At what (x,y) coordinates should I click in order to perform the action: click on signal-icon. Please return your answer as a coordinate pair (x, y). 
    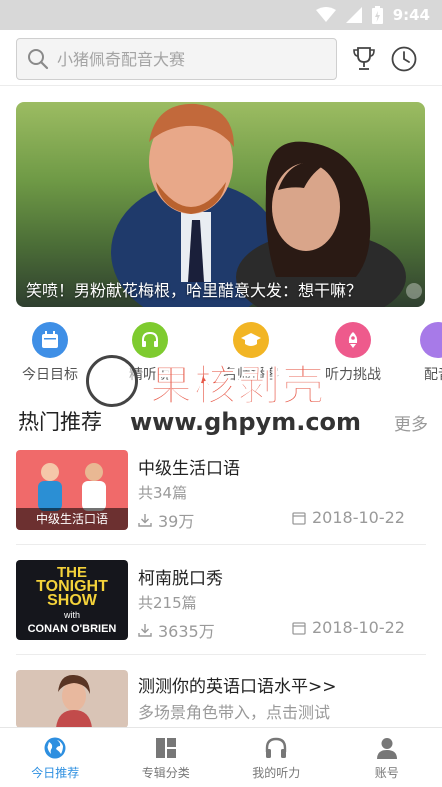
    Looking at the image, I should click on (353, 15).